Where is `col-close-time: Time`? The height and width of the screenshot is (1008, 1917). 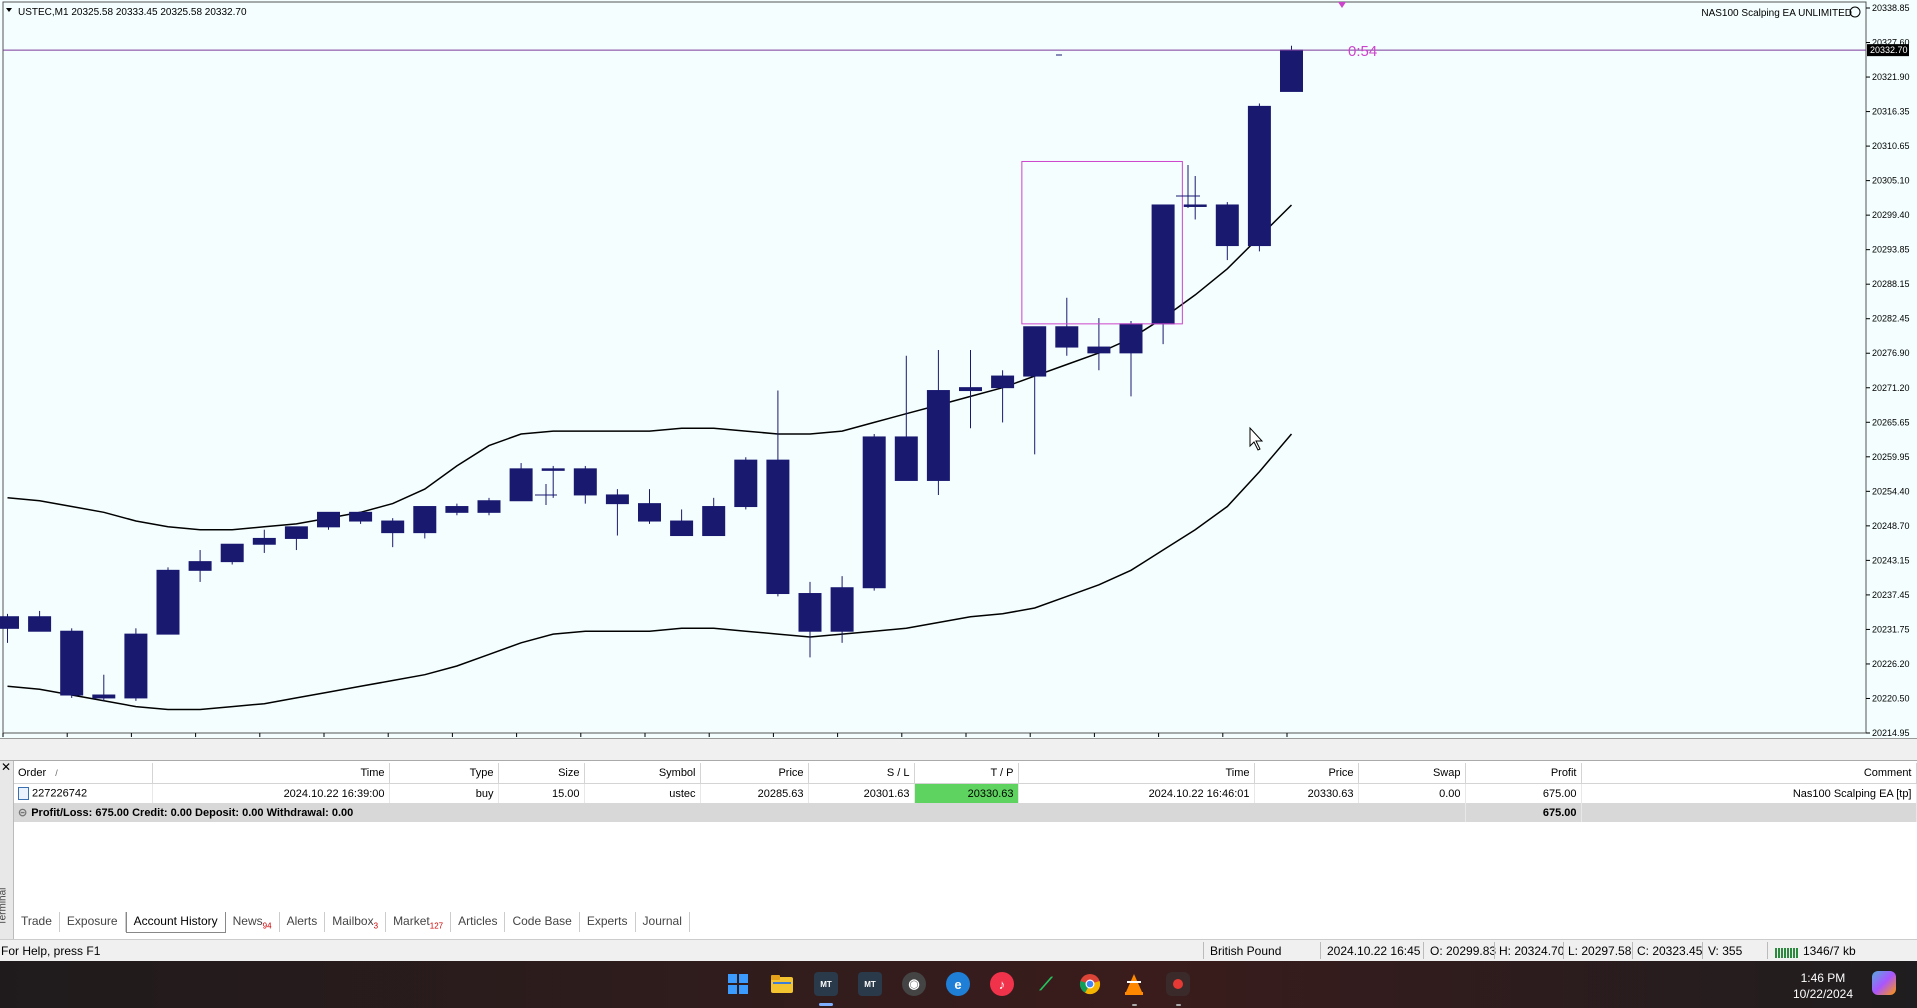
col-close-time: Time is located at coordinates (1136, 773).